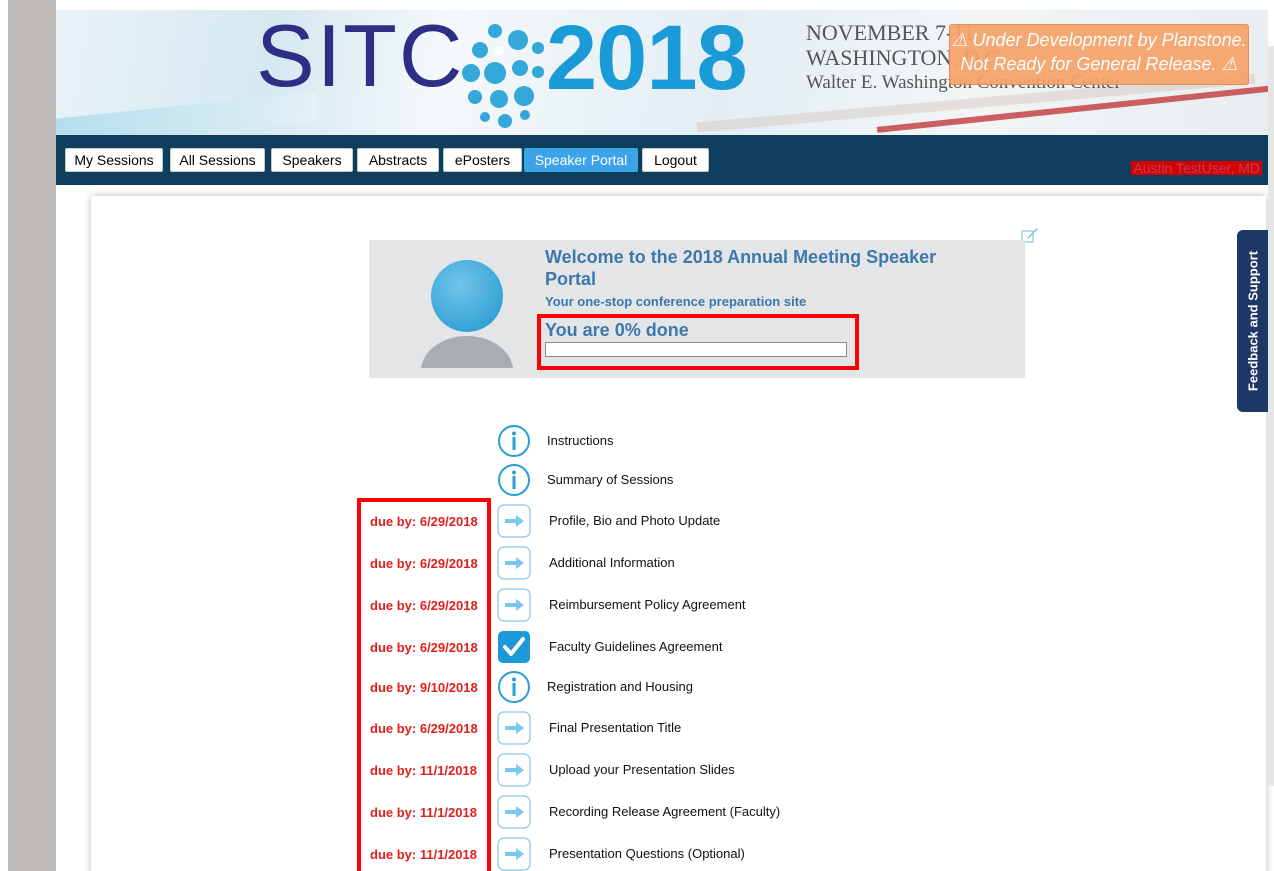 This screenshot has width=1274, height=871. I want to click on due-dates-highlight, so click(424, 684).